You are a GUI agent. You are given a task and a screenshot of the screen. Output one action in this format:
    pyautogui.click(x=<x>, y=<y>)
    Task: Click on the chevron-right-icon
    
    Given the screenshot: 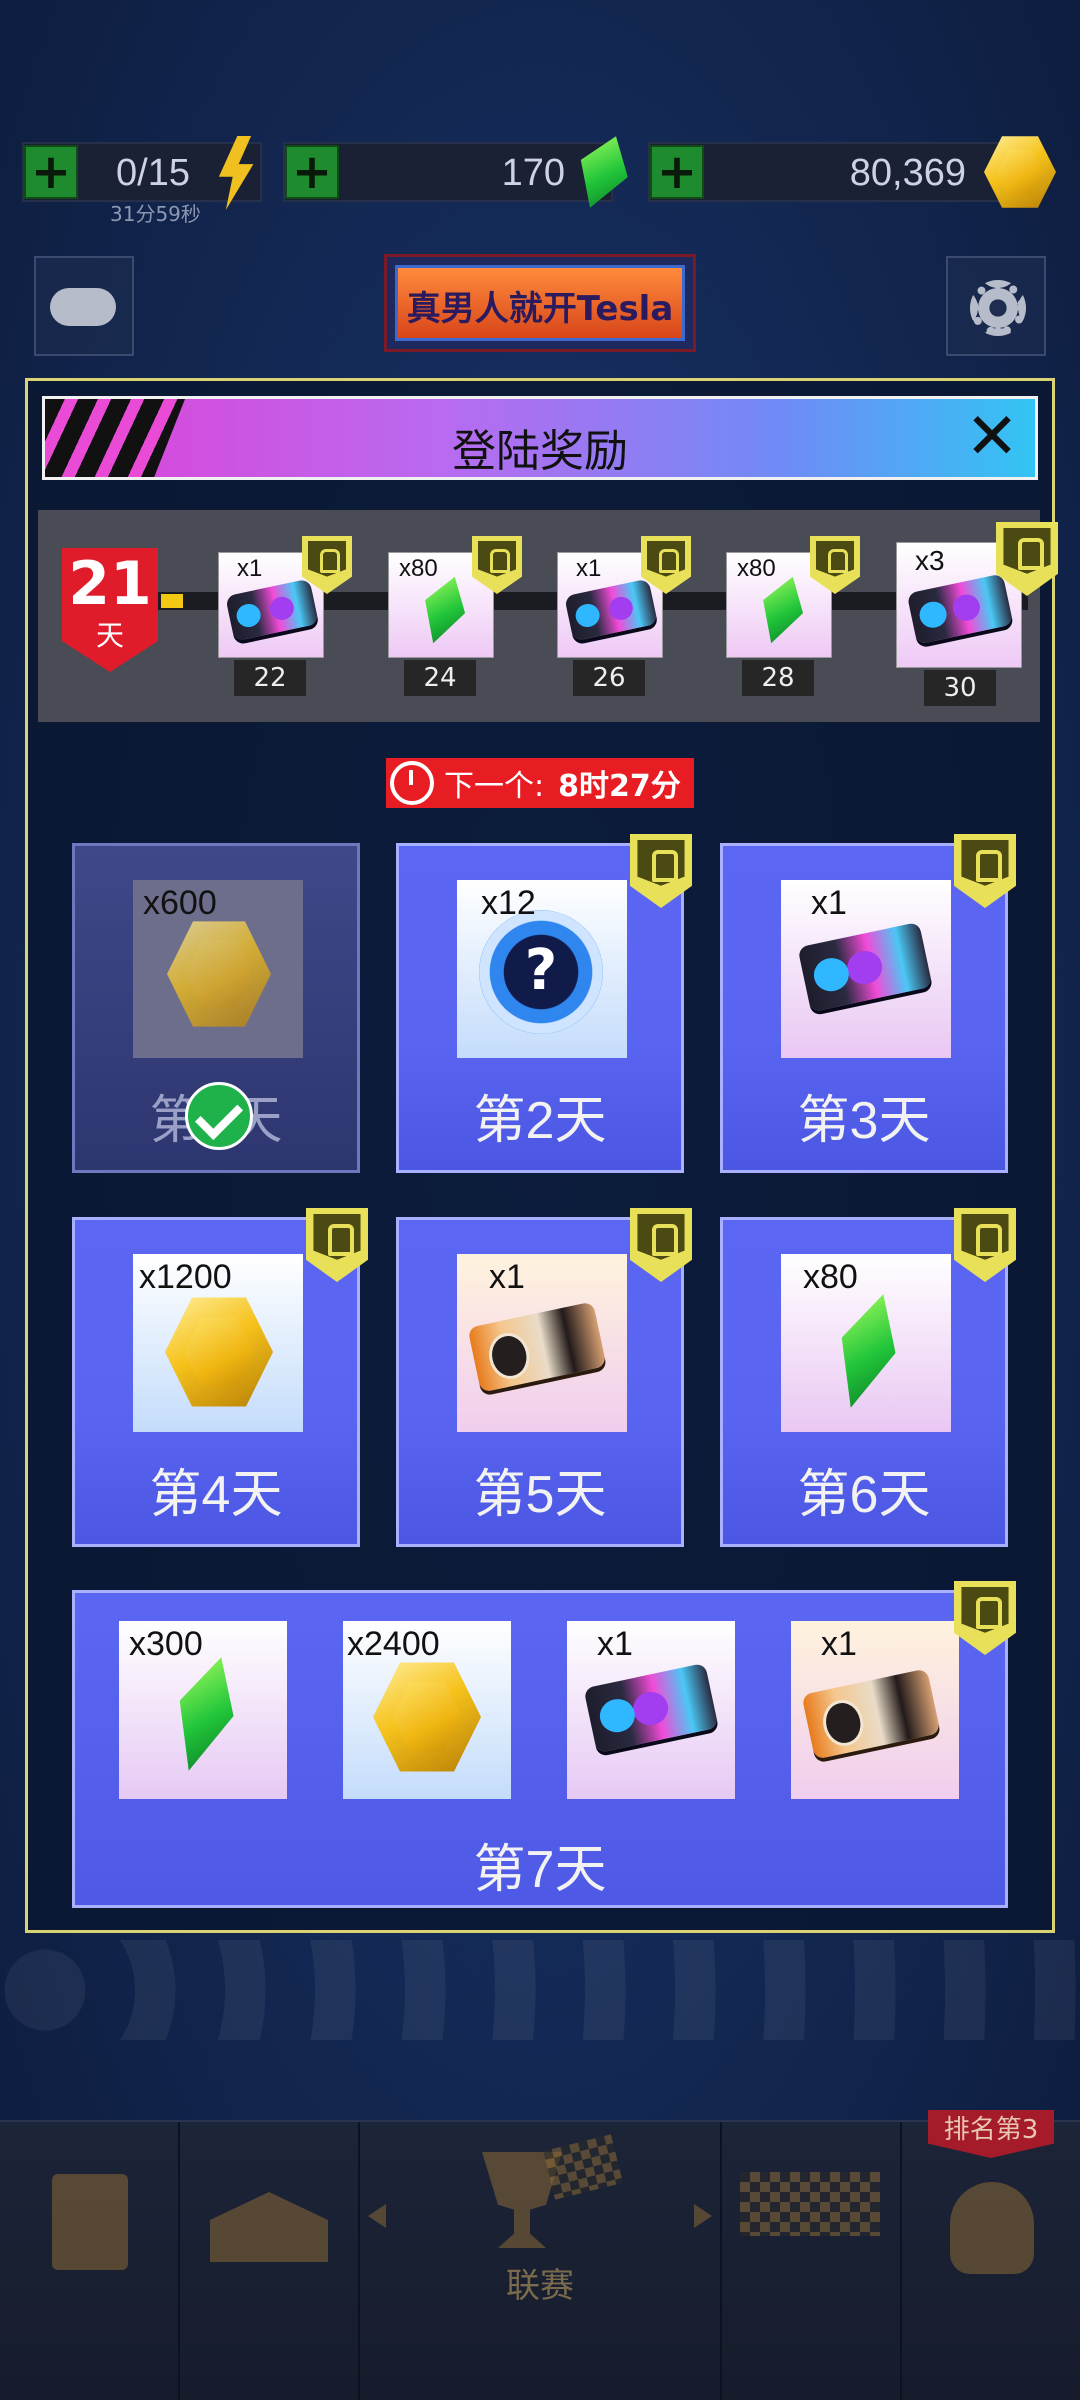 What is the action you would take?
    pyautogui.click(x=703, y=2216)
    